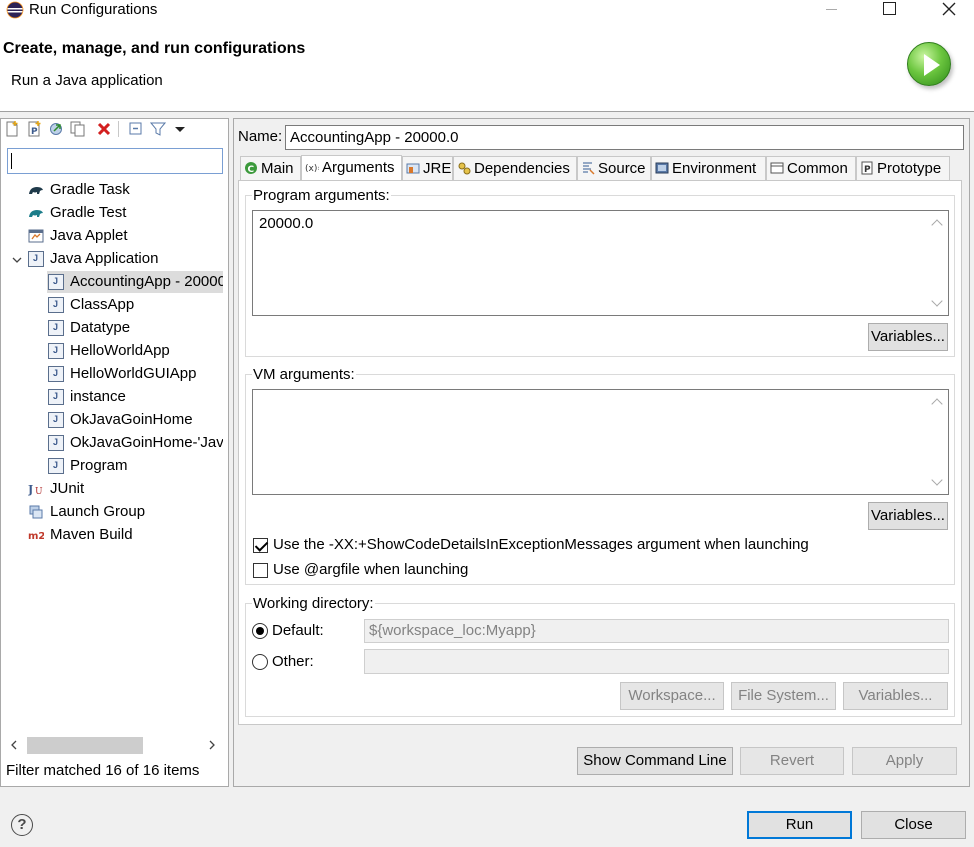 The height and width of the screenshot is (847, 974). I want to click on working-directory-label: Working directory:, so click(313, 603).